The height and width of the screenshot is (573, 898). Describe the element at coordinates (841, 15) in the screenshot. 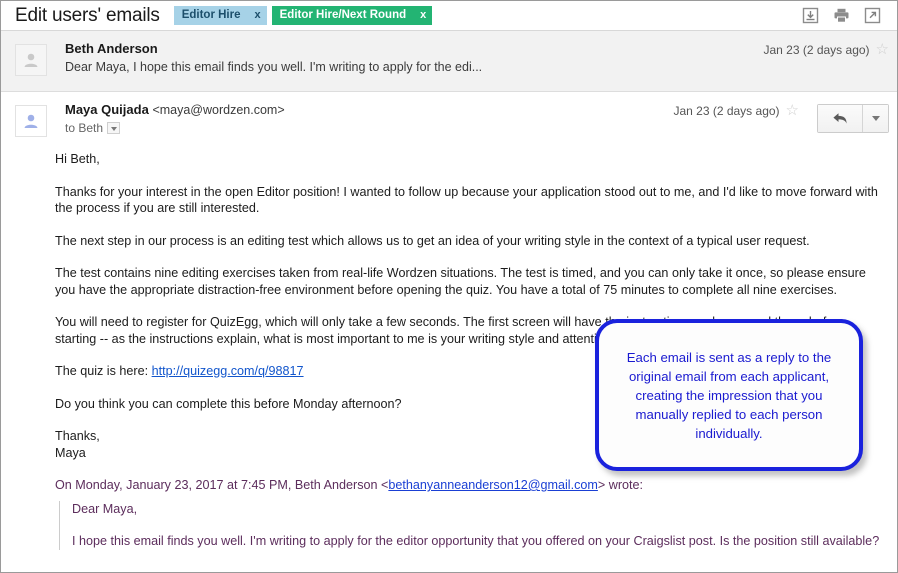

I see `print-icon` at that location.